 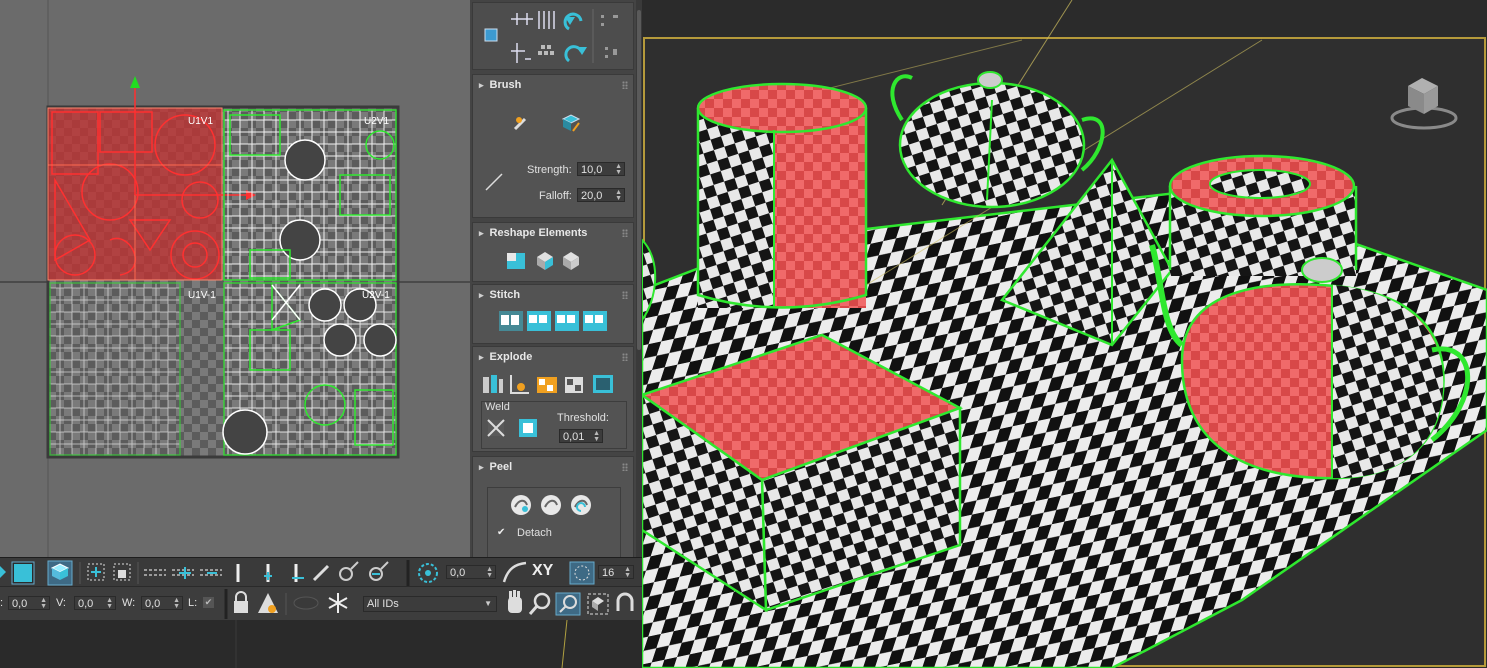 What do you see at coordinates (567, 321) in the screenshot?
I see `stitch-average-icon` at bounding box center [567, 321].